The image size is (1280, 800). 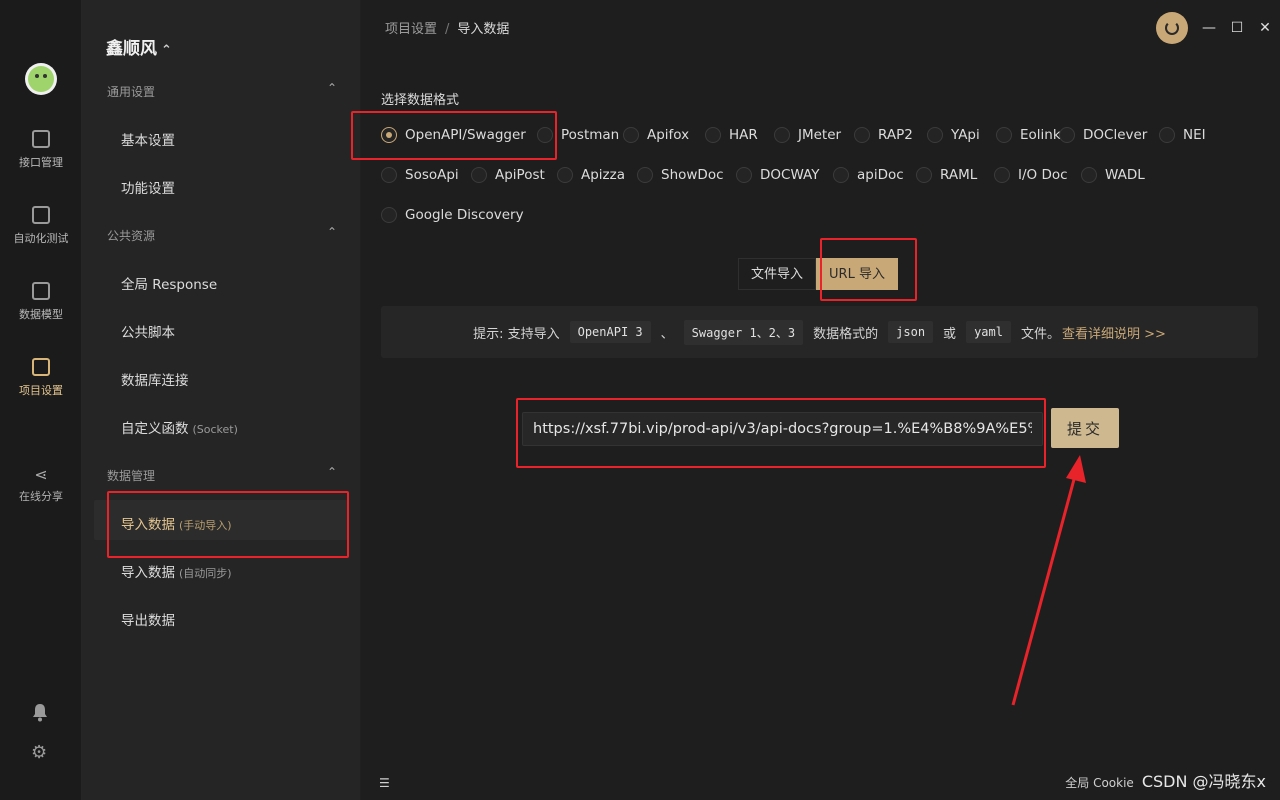 What do you see at coordinates (578, 135) in the screenshot?
I see `format-radio: Postman` at bounding box center [578, 135].